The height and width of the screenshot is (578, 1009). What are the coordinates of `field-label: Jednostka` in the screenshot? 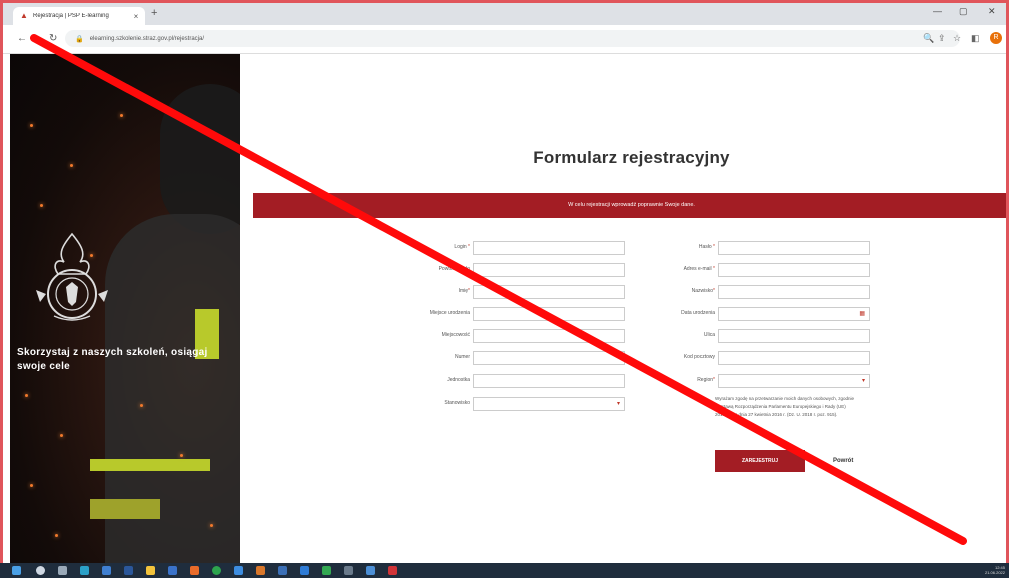 It's located at (458, 380).